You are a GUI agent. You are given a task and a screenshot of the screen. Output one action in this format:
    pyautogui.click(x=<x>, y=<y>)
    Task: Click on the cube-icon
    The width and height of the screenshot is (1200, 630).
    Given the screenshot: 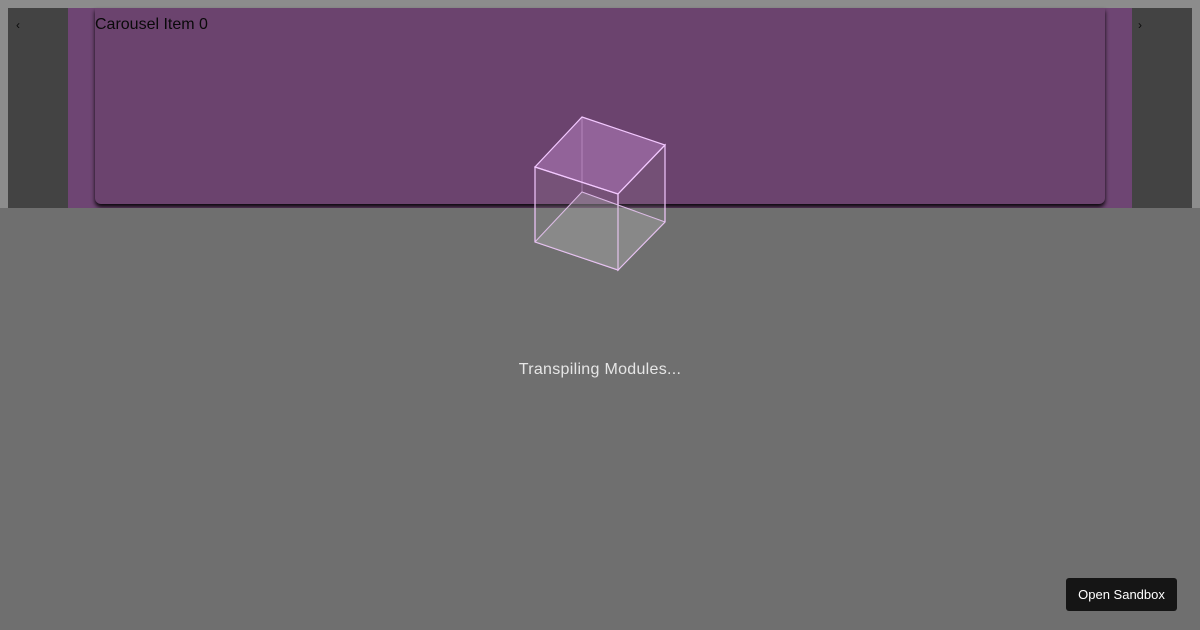 What is the action you would take?
    pyautogui.click(x=600, y=194)
    